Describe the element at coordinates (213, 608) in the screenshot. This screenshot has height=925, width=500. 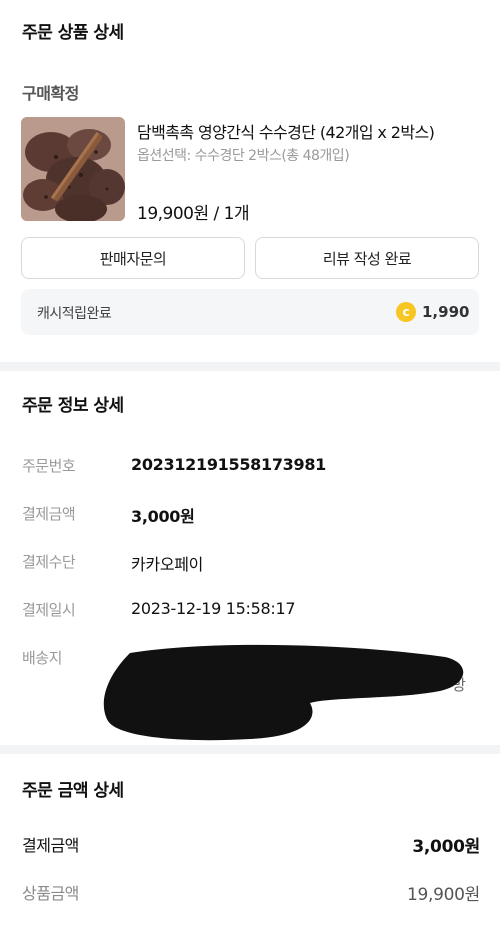
I see `payment-date-value: 2023-12-19 15:58:17` at that location.